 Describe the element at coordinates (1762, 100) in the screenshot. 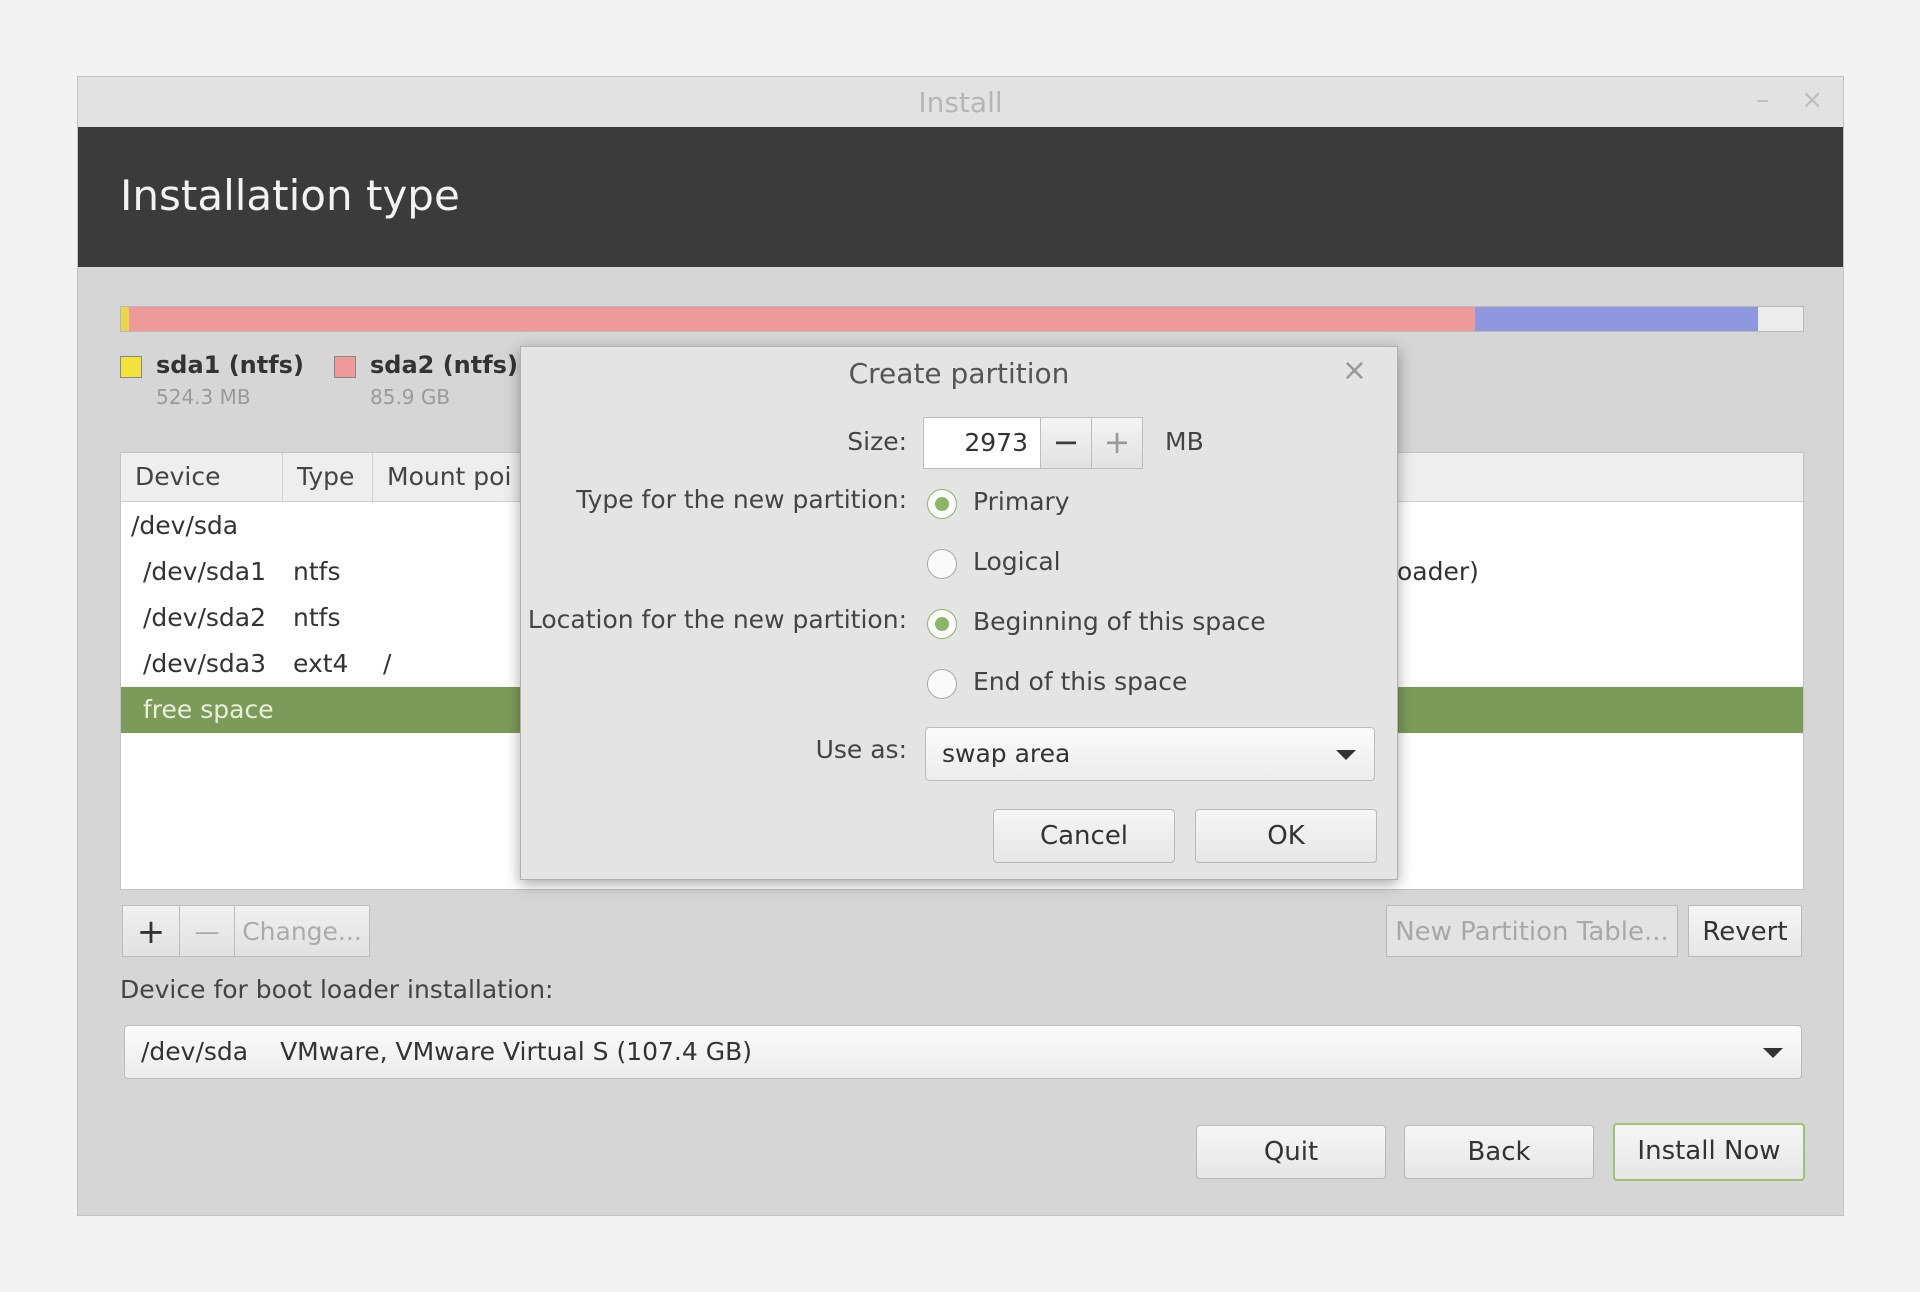

I see `minimize-icon: –` at that location.